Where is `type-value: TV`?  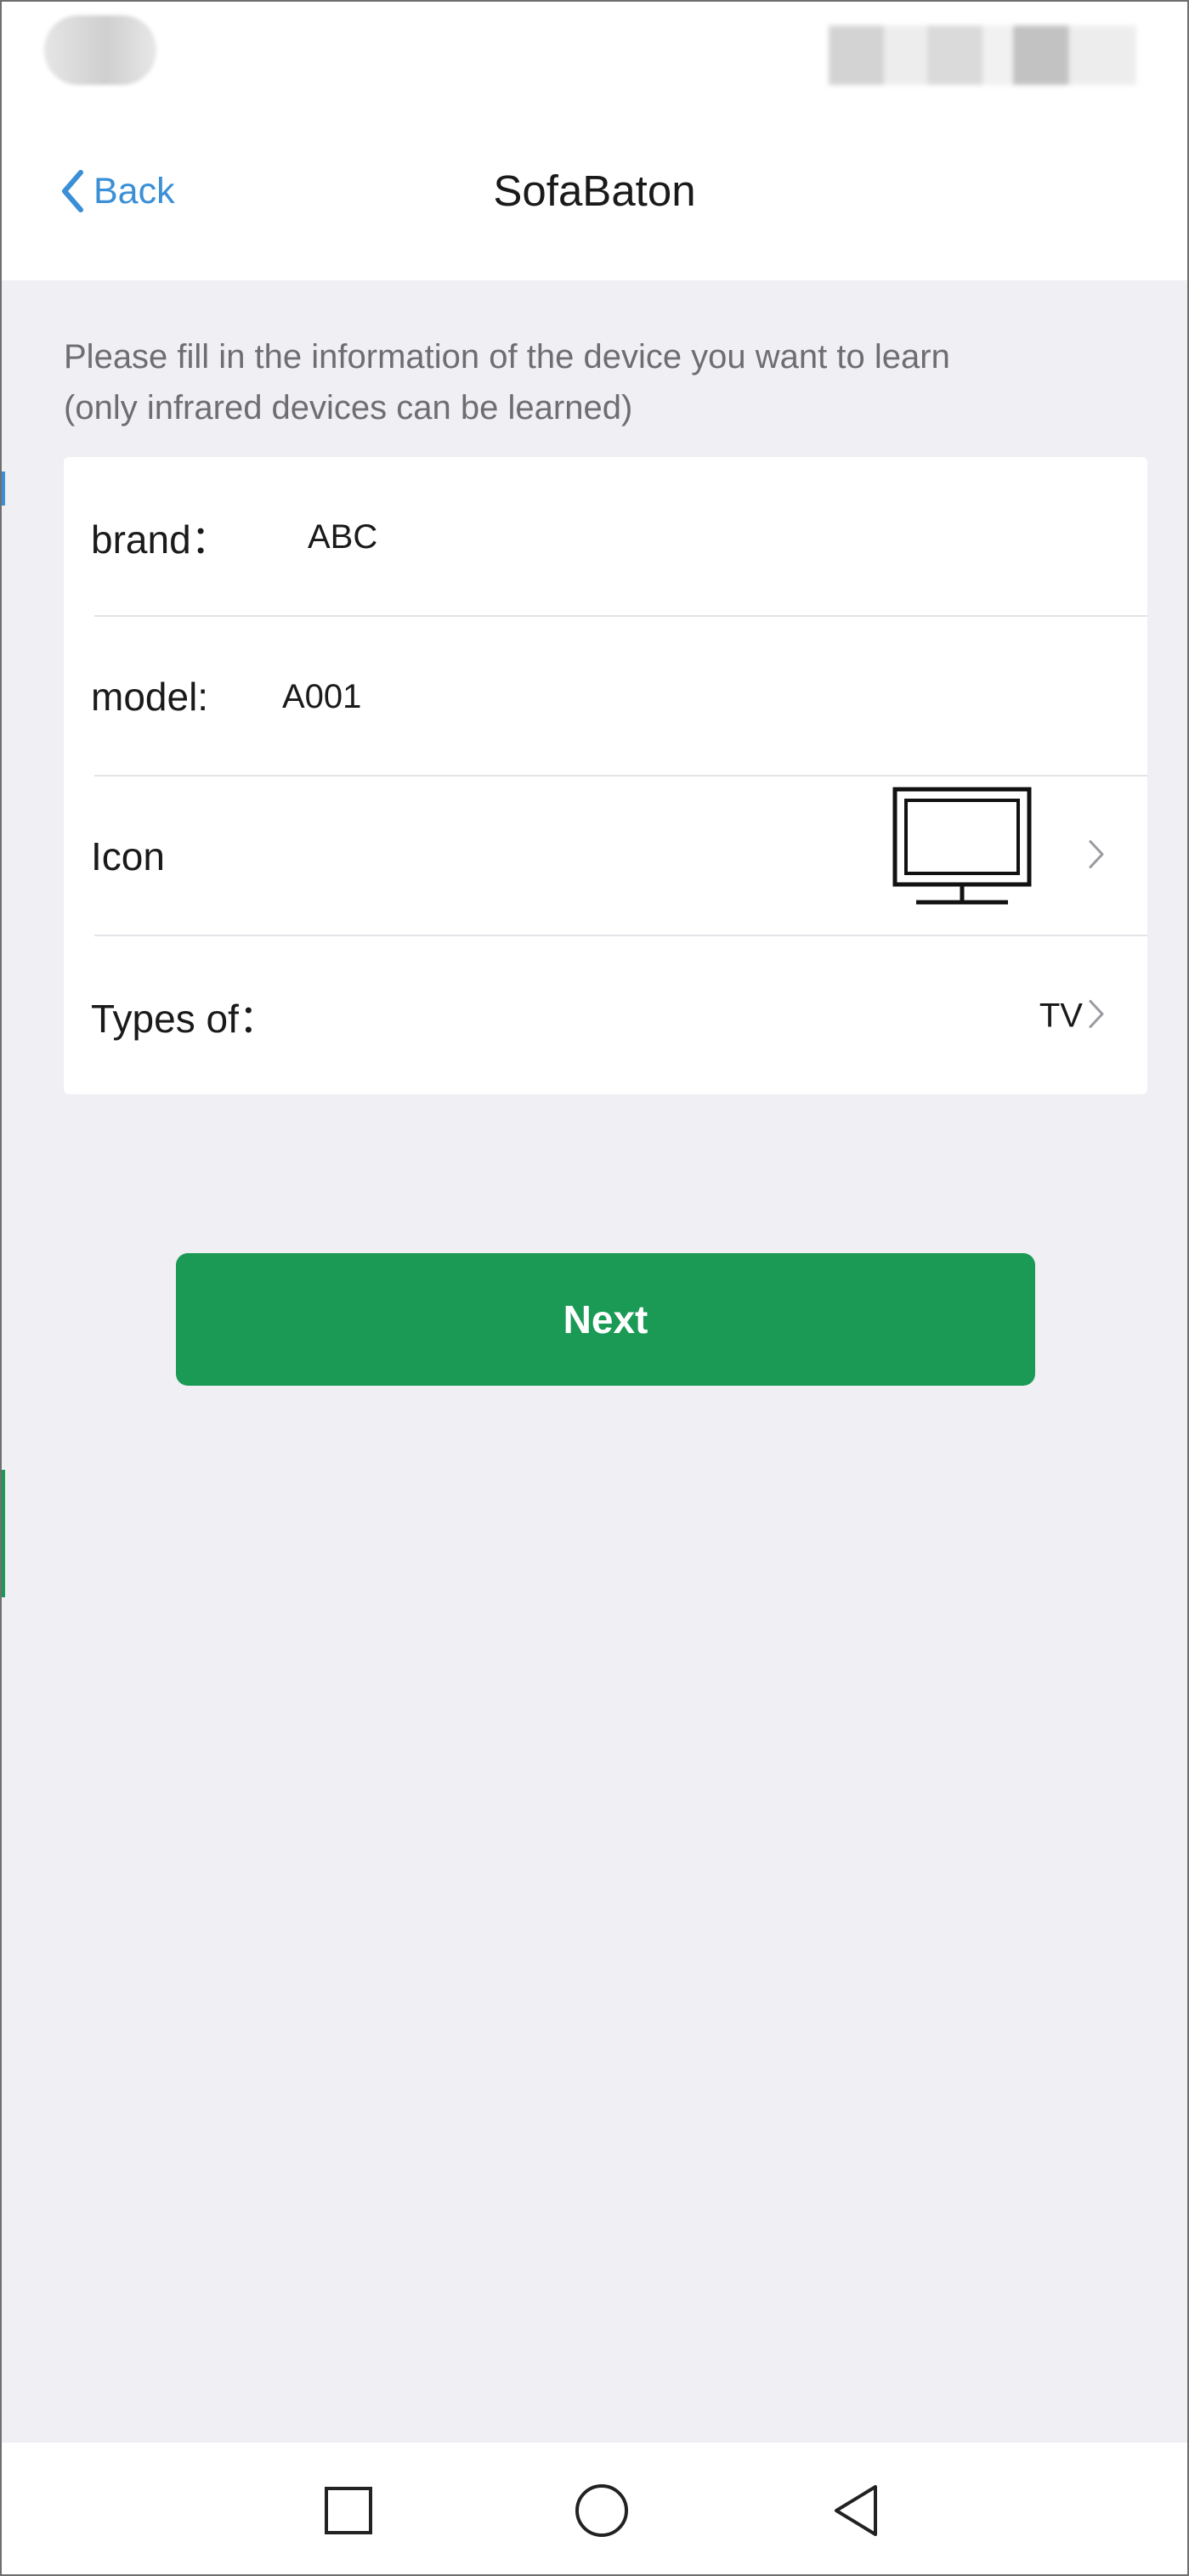 type-value: TV is located at coordinates (1061, 1016).